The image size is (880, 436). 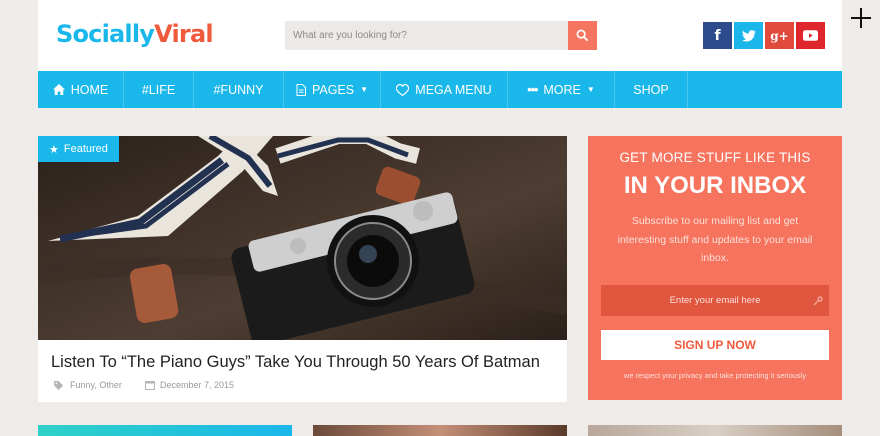 What do you see at coordinates (818, 301) in the screenshot?
I see `key-icon` at bounding box center [818, 301].